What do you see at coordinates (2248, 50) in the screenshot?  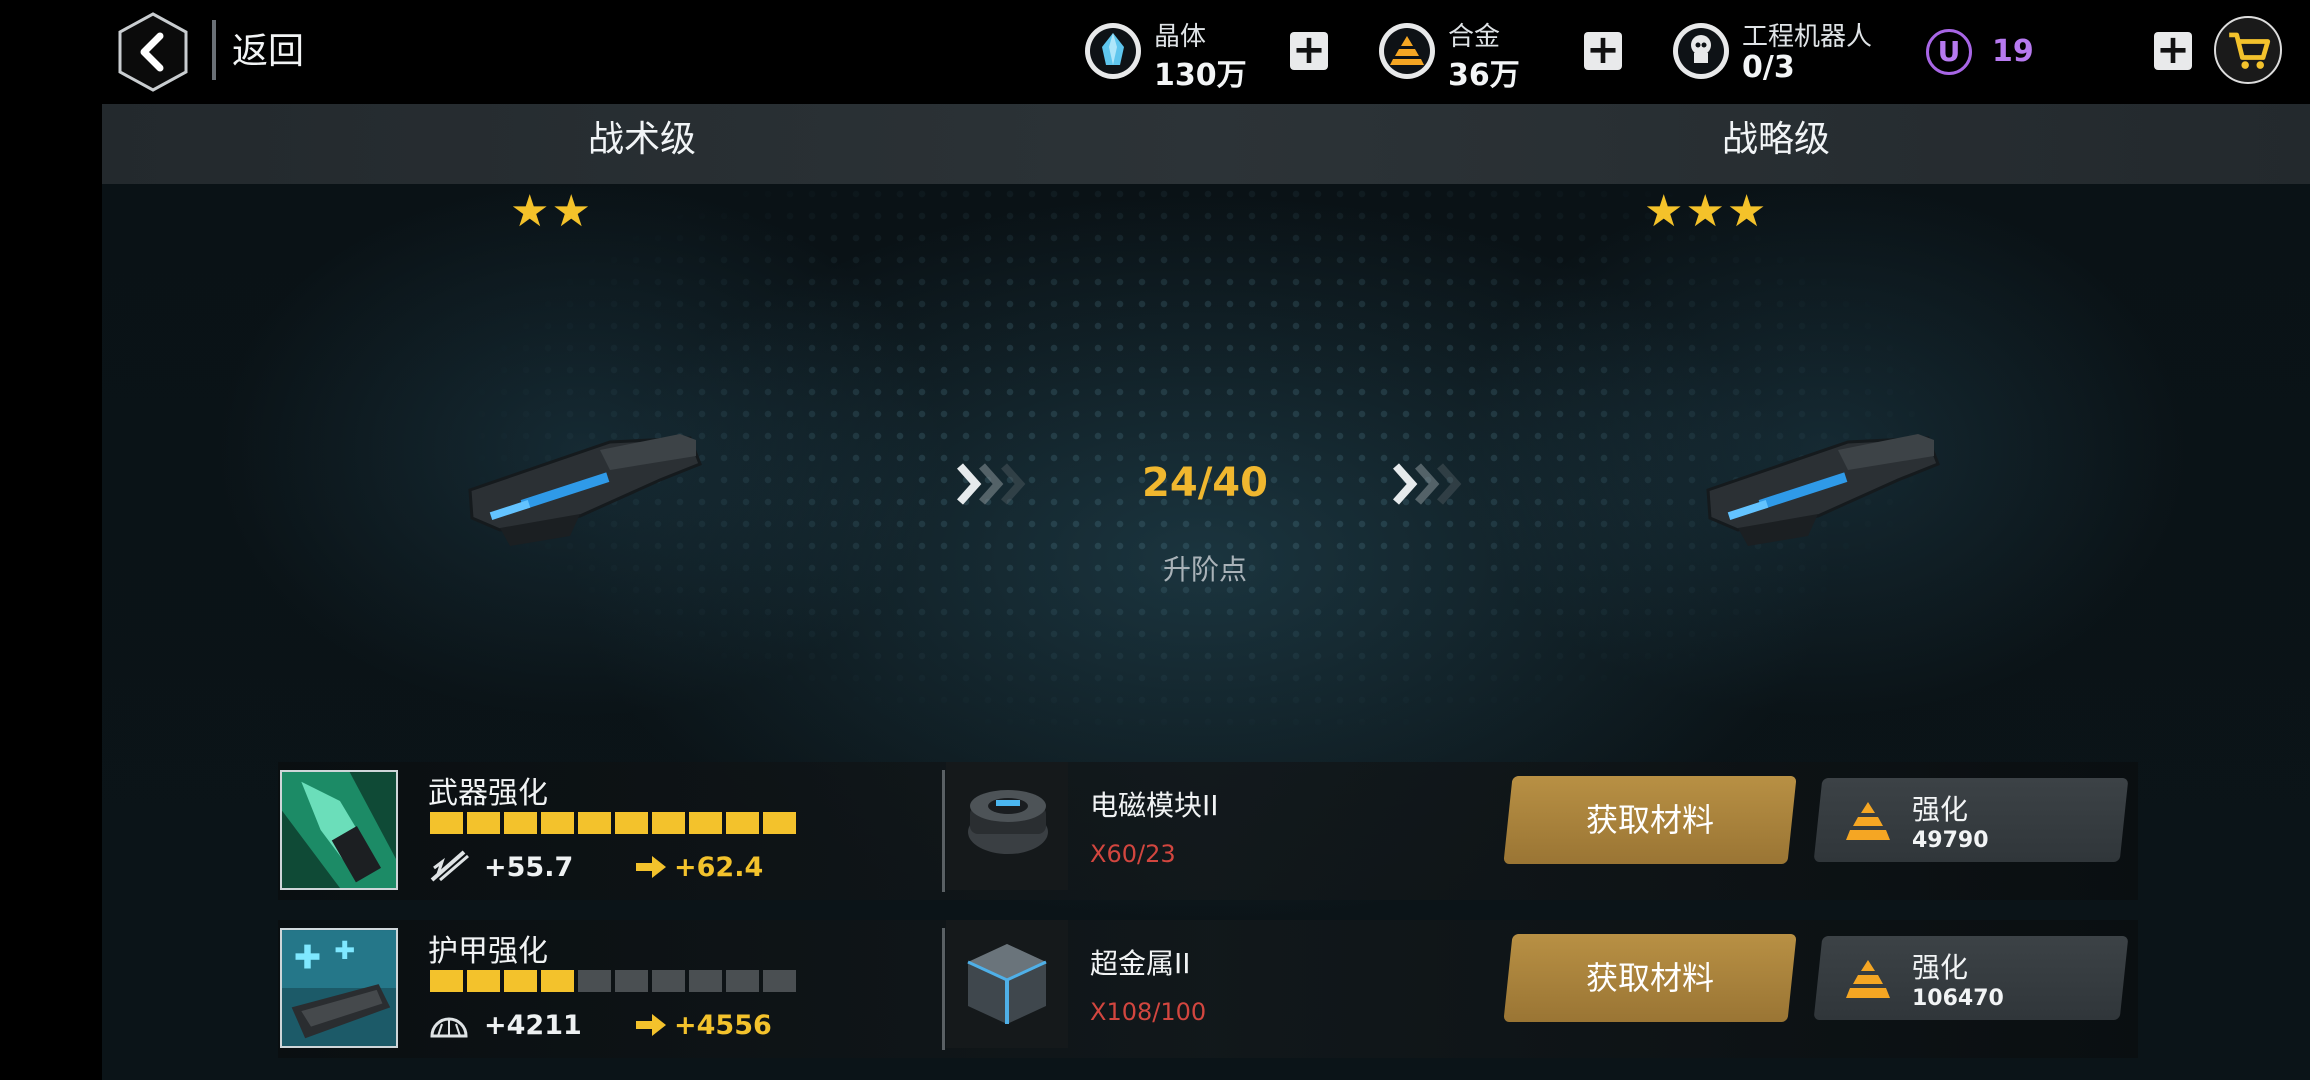 I see `shop-cart-icon` at bounding box center [2248, 50].